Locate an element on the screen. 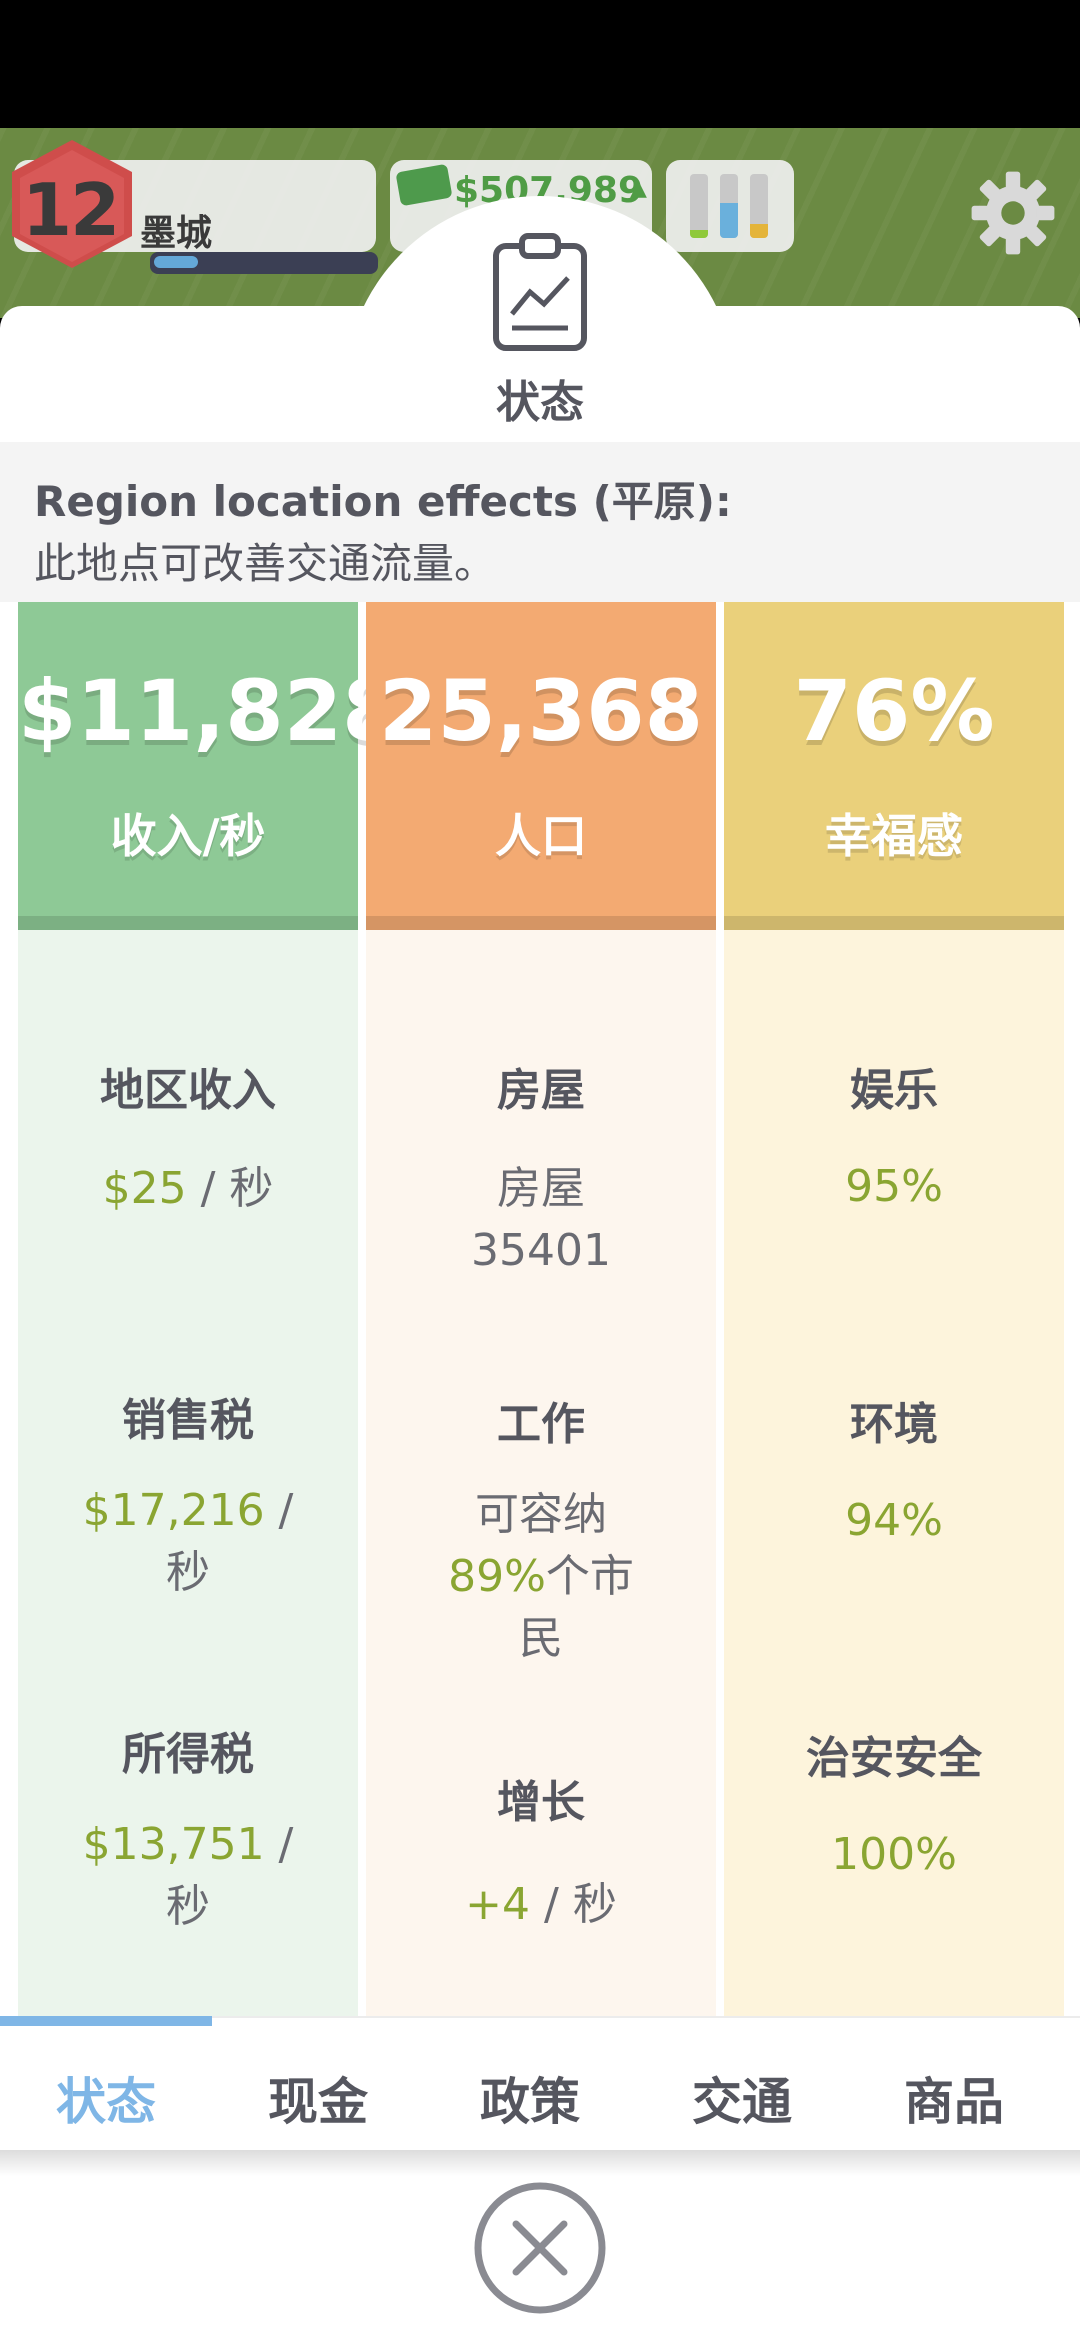  happiness-value: 76% is located at coordinates (894, 711).